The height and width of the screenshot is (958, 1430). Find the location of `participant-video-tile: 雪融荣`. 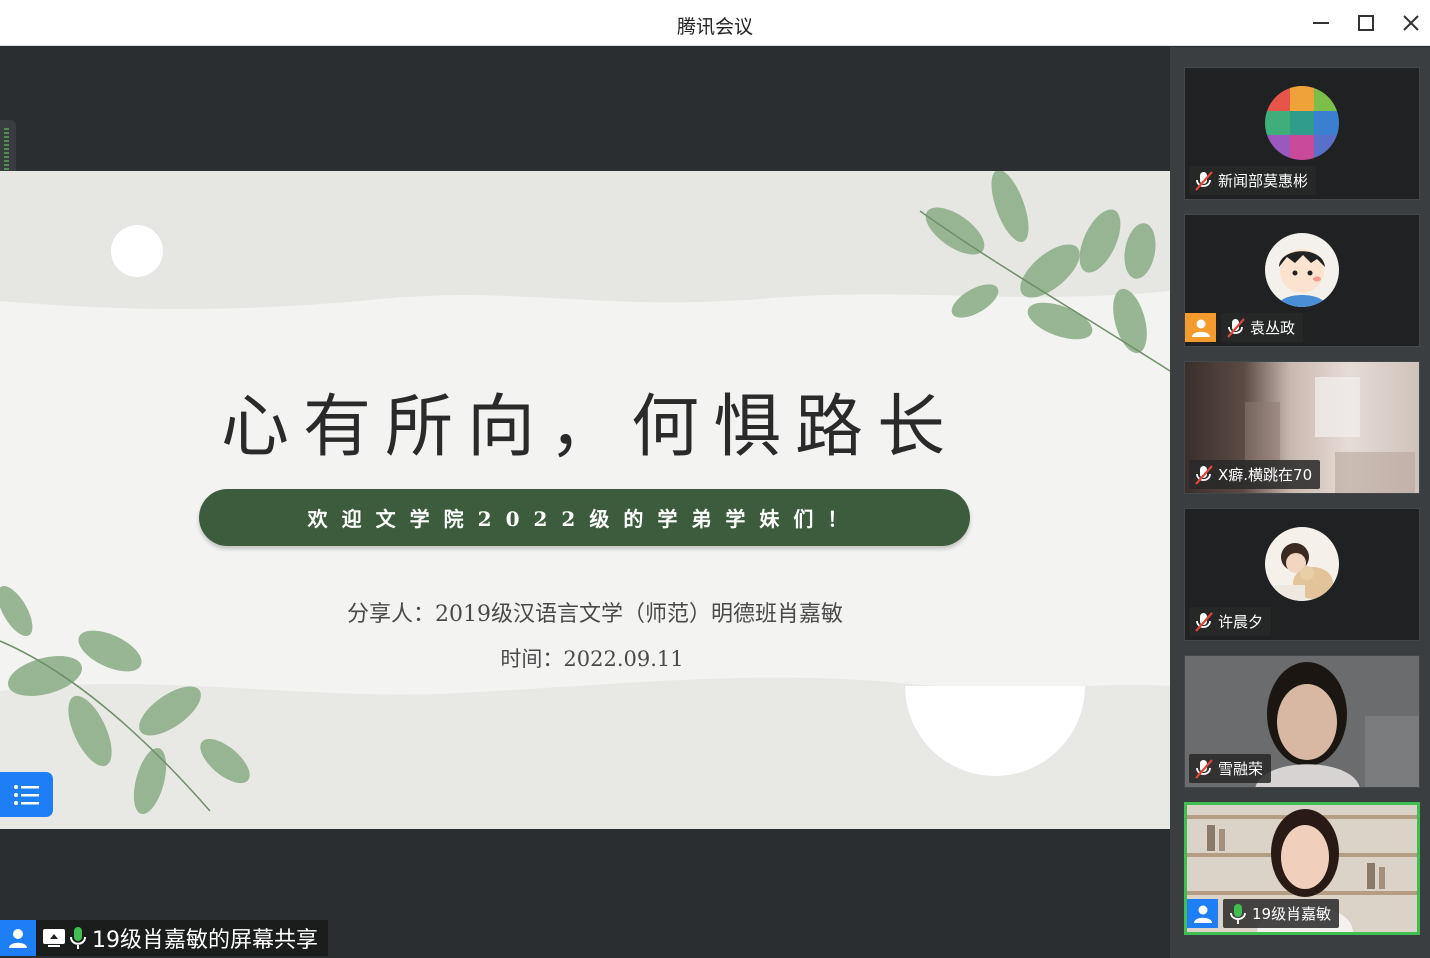

participant-video-tile: 雪融荣 is located at coordinates (1302, 721).